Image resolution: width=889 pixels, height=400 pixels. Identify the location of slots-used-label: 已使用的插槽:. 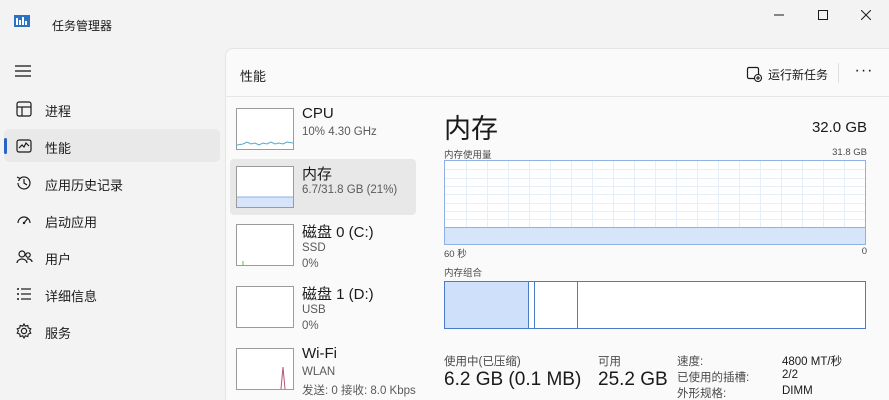
(713, 378).